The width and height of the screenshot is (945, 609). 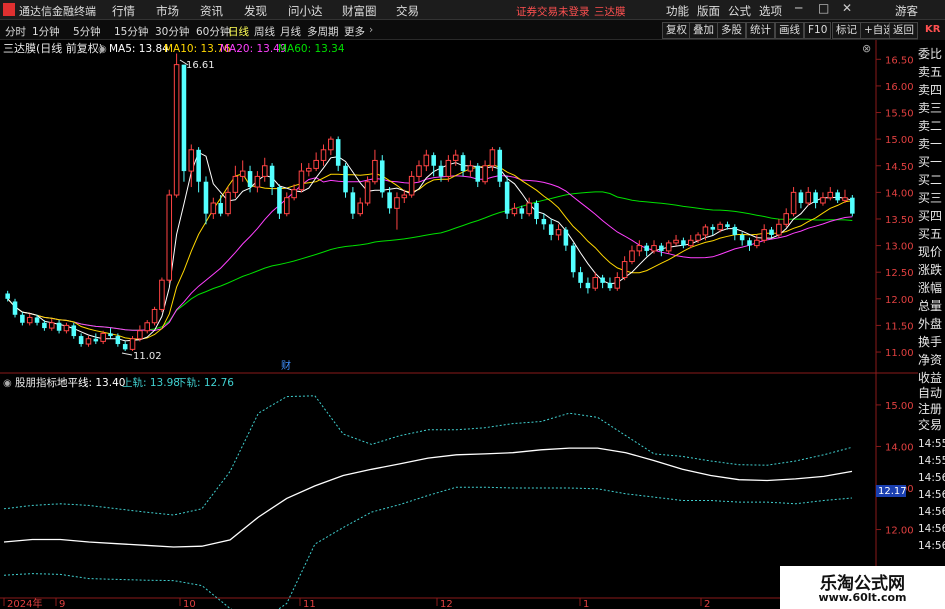 What do you see at coordinates (930, 90) in the screenshot?
I see `quote-field-label: 卖四` at bounding box center [930, 90].